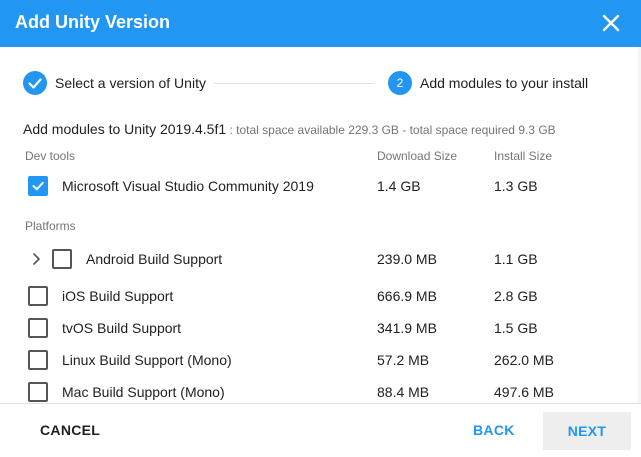  What do you see at coordinates (38, 328) in the screenshot?
I see `tvos-checkbox` at bounding box center [38, 328].